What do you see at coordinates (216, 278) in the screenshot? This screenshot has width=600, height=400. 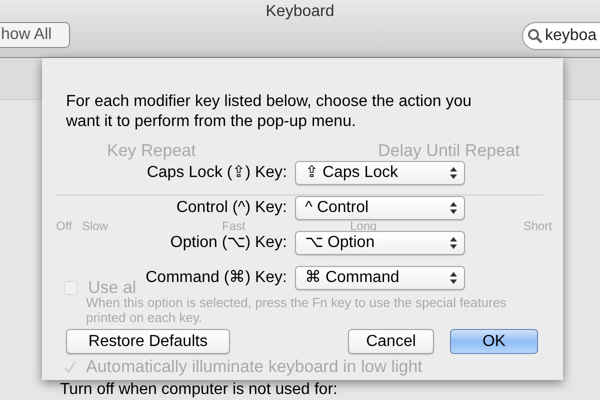 I see `modifier-key-label: Command (⌘) Key:` at bounding box center [216, 278].